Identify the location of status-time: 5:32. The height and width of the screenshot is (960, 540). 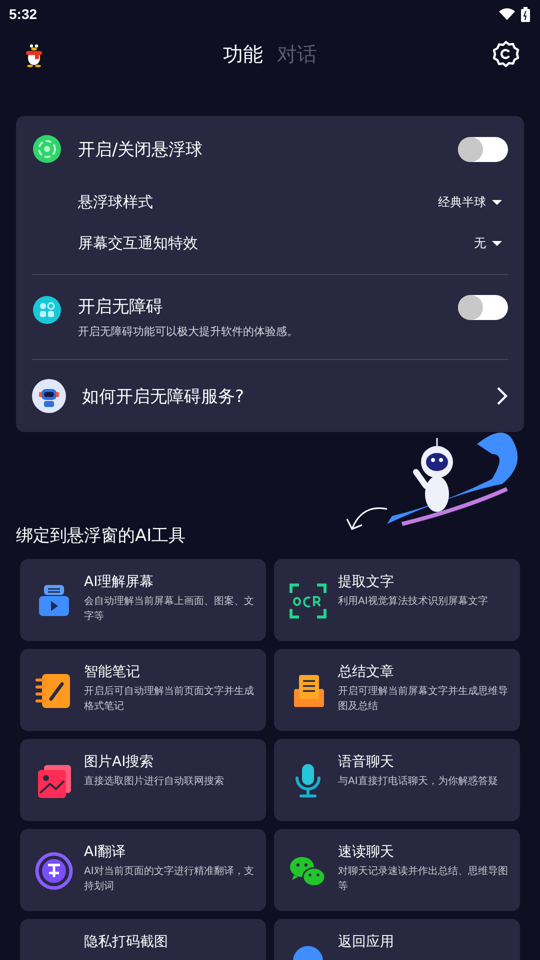
(23, 14).